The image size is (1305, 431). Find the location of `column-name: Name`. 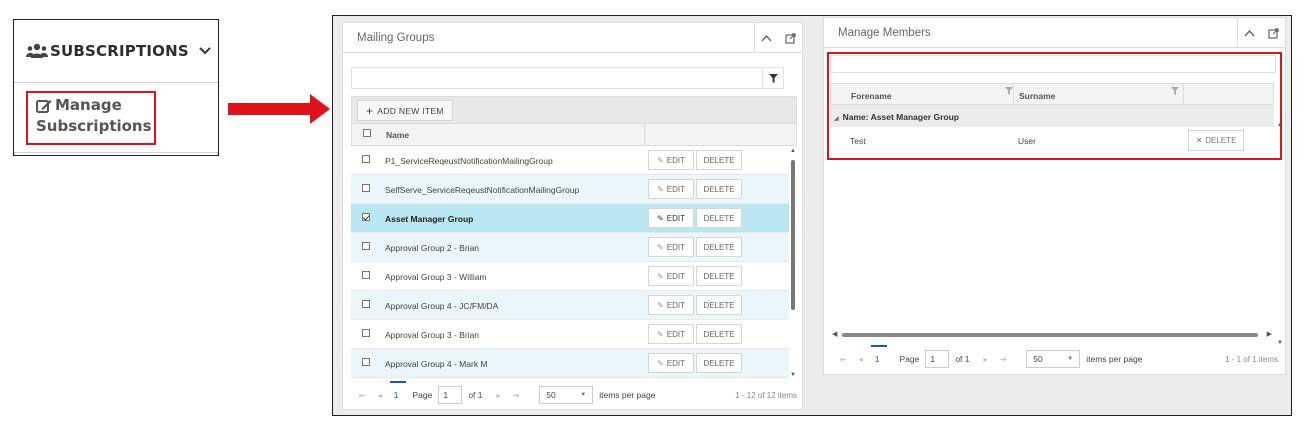

column-name: Name is located at coordinates (397, 135).